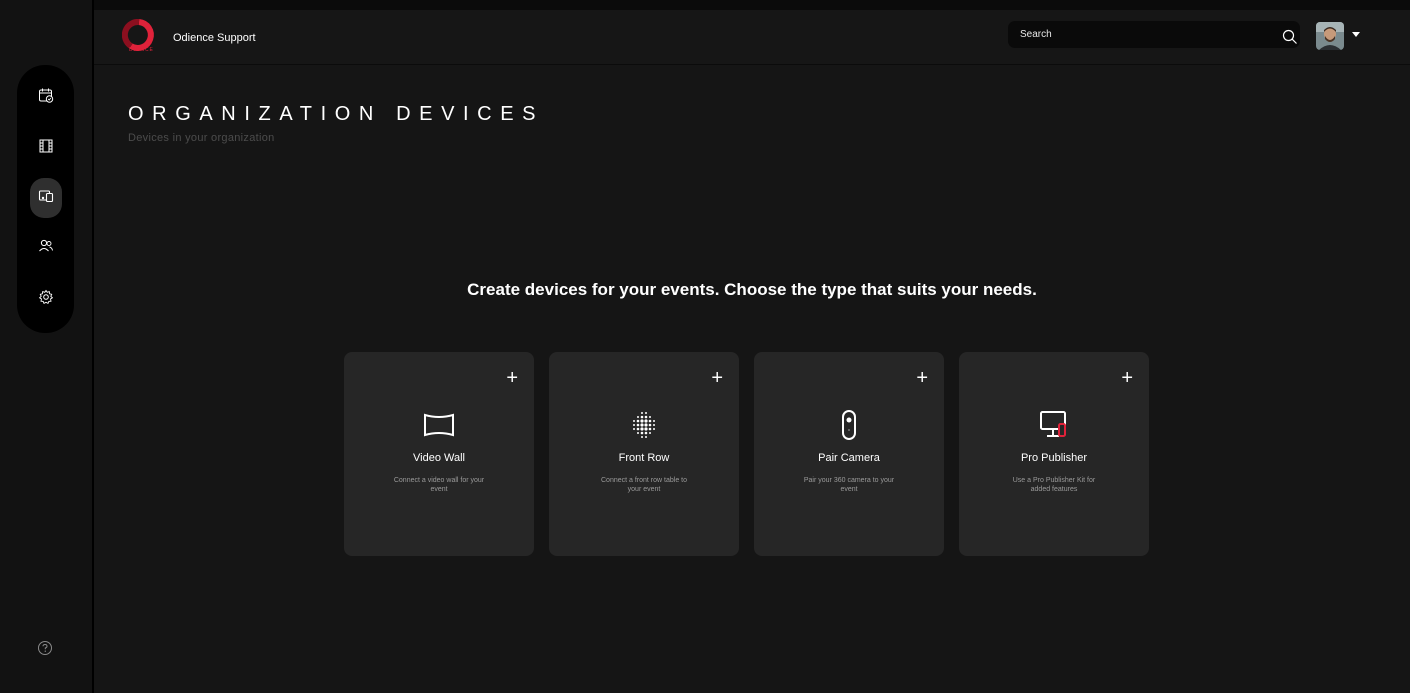 The height and width of the screenshot is (693, 1410). I want to click on window-top-strip, so click(705, 5).